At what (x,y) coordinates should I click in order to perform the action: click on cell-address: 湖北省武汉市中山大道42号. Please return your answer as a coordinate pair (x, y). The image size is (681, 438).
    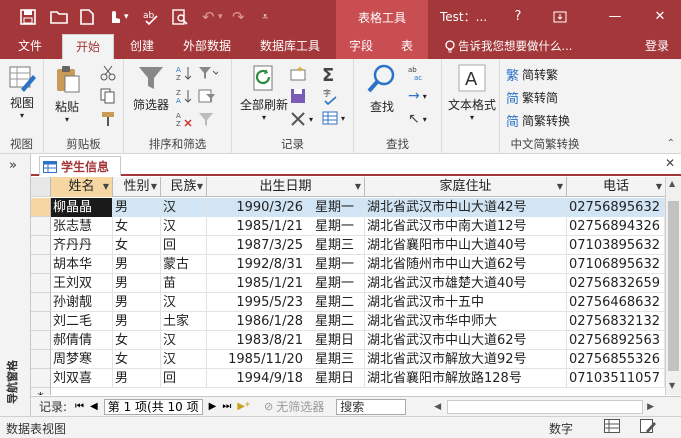
    Looking at the image, I should click on (466, 207).